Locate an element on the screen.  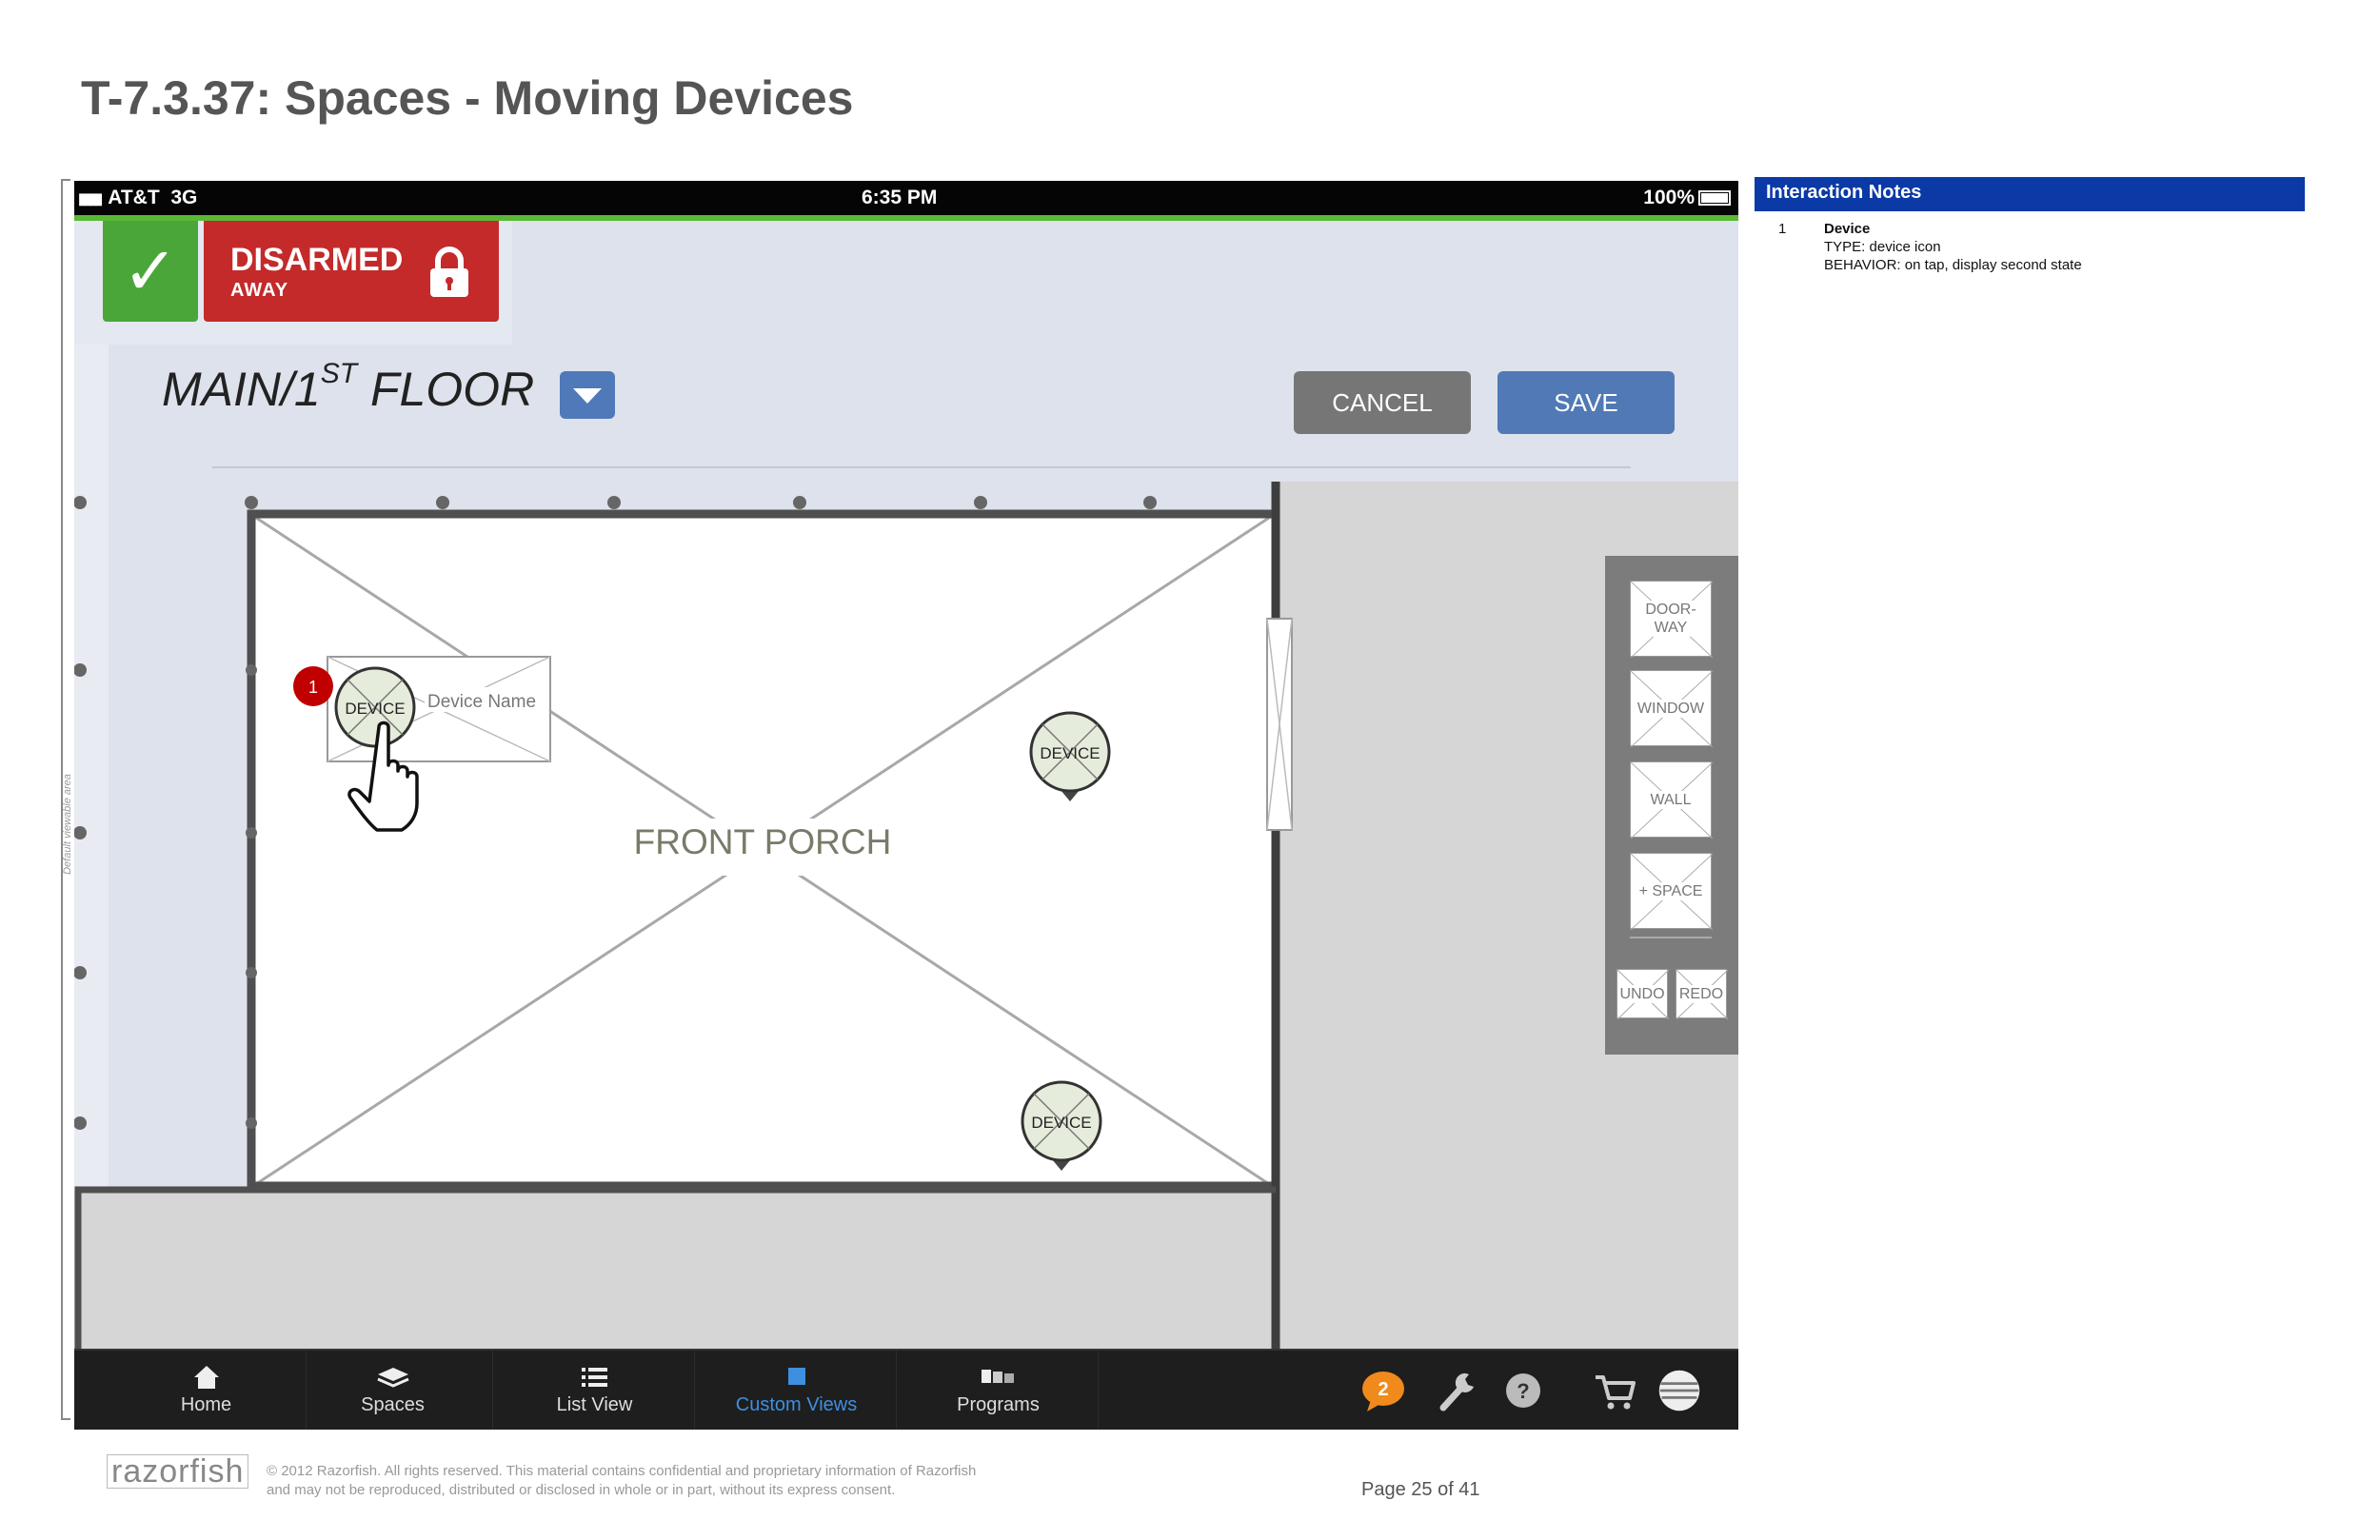
window-tool-label: WINDOW is located at coordinates (1671, 708).